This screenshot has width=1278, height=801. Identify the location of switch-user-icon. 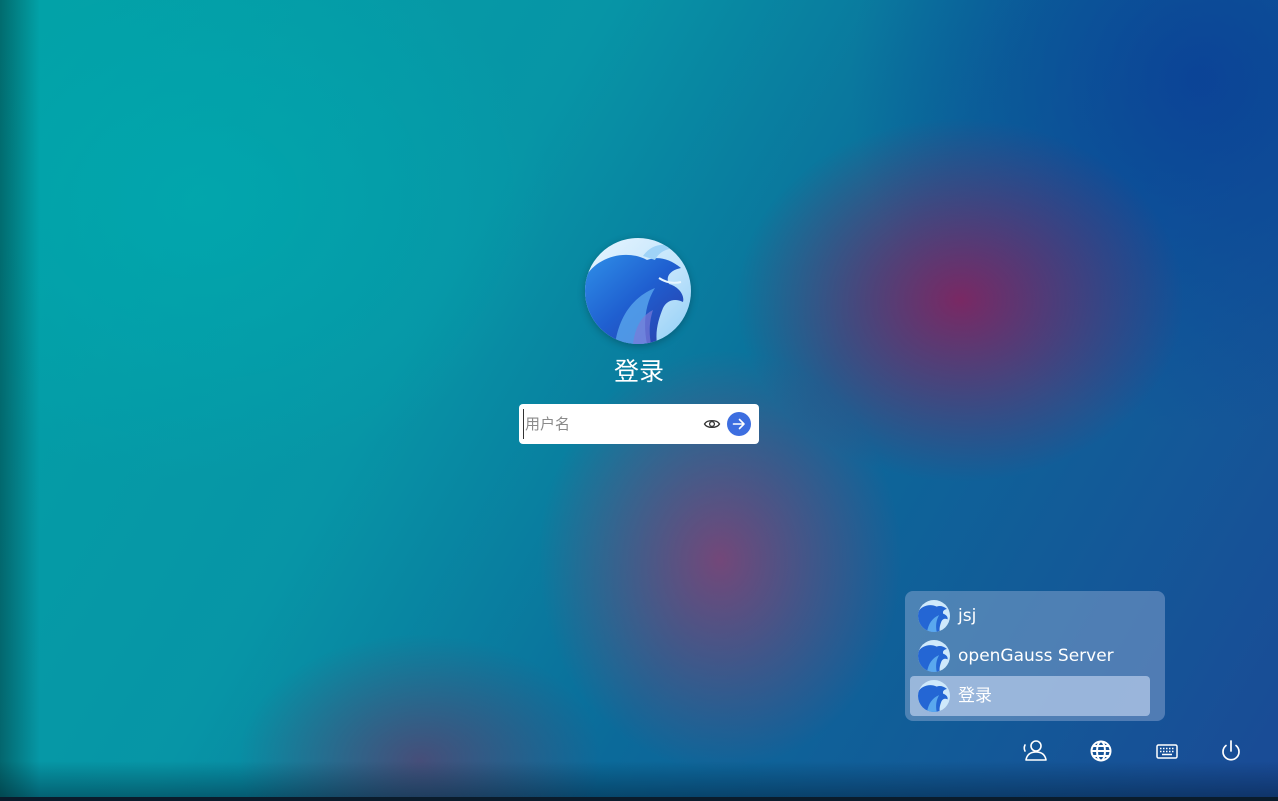
(1035, 751).